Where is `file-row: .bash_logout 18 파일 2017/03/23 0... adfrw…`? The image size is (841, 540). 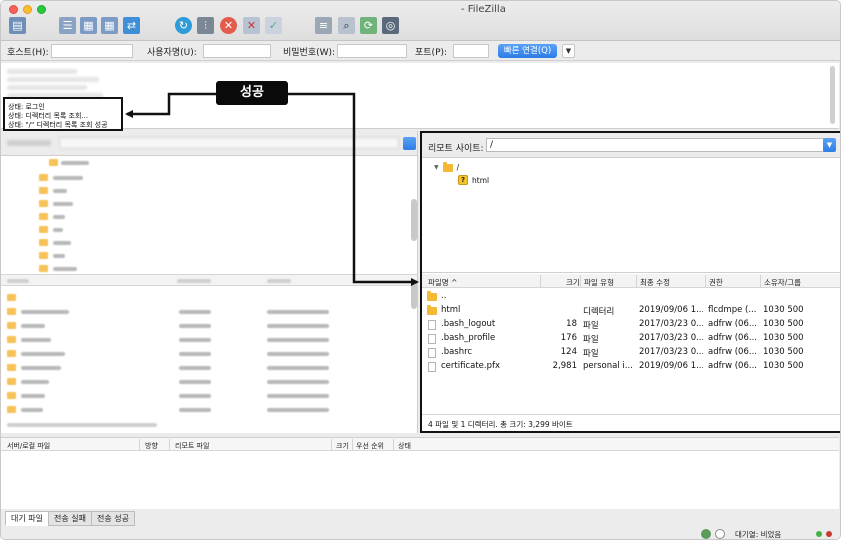
file-row: .bash_logout 18 파일 2017/03/23 0... adfrw… is located at coordinates (631, 324).